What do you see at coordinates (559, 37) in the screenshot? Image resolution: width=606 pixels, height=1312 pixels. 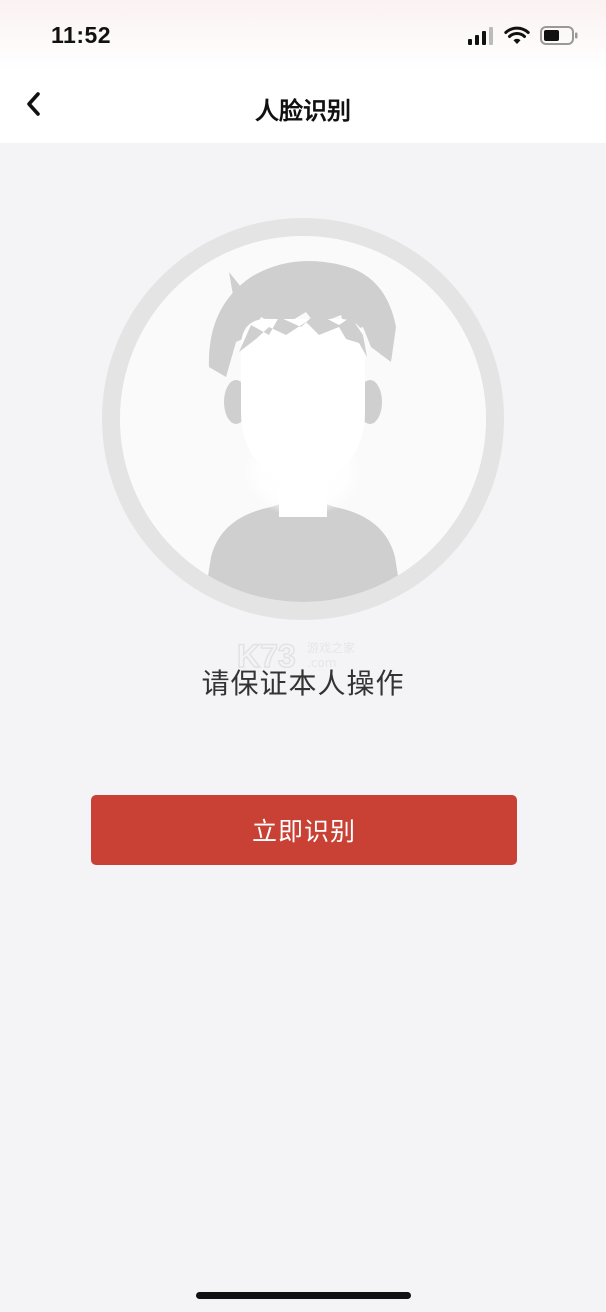 I see `battery-icon` at bounding box center [559, 37].